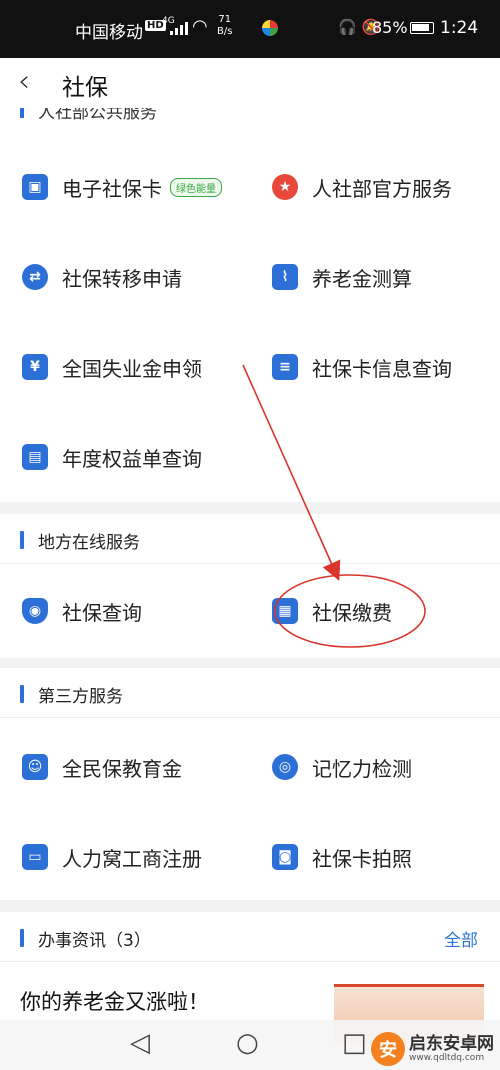 This screenshot has height=1070, width=500. I want to click on service-label: 电子社保卡, so click(112, 188).